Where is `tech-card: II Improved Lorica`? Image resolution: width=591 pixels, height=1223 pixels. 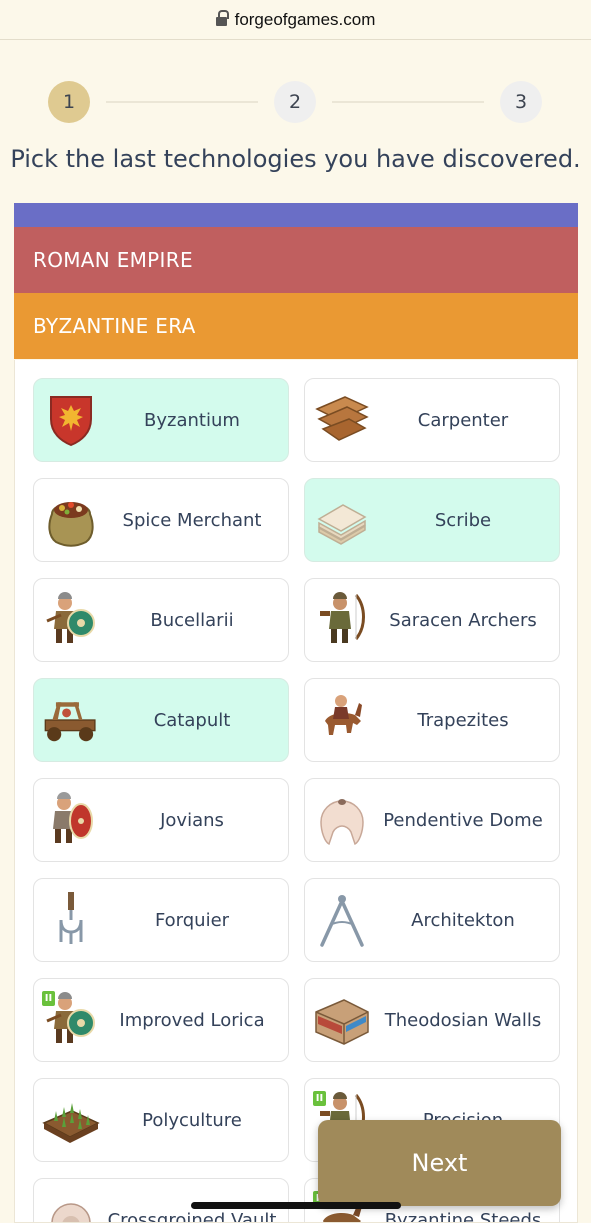
tech-card: II Improved Lorica is located at coordinates (161, 1020).